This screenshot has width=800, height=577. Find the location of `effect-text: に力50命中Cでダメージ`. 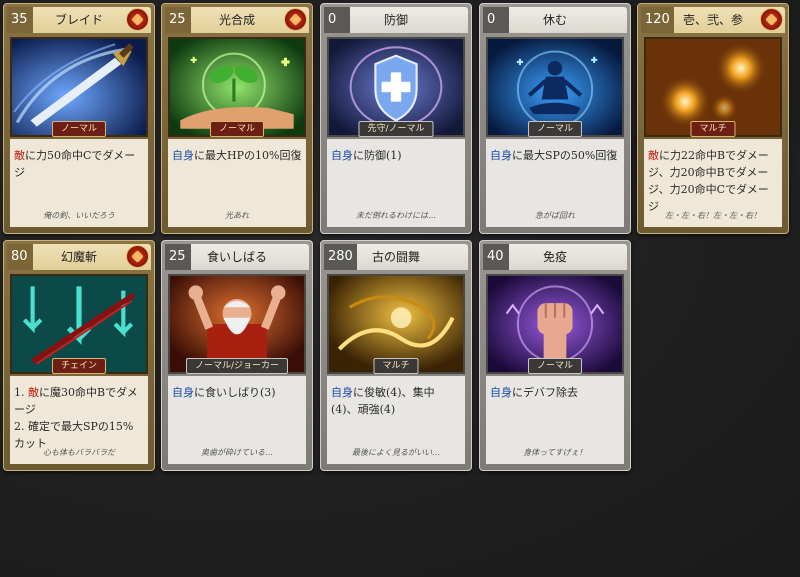

effect-text: に力50命中Cでダメージ is located at coordinates (75, 164).